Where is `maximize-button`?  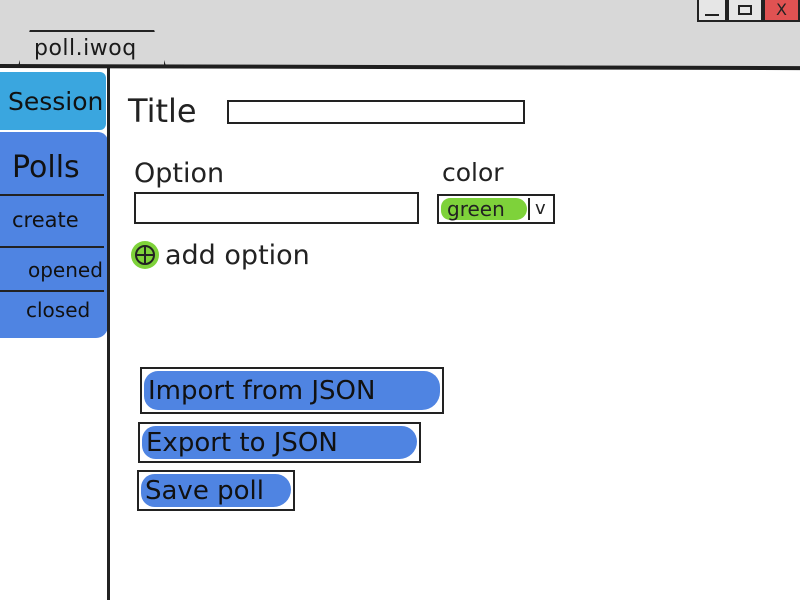 maximize-button is located at coordinates (745, 11).